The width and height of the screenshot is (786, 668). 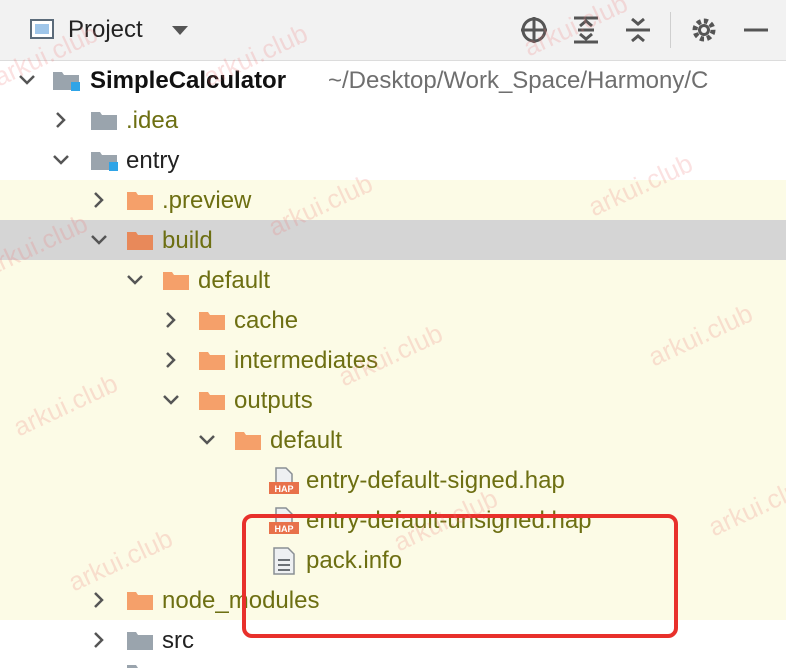 What do you see at coordinates (518, 80) in the screenshot?
I see `root-path: ~/Desktop/Work_Space/Harmony/C` at bounding box center [518, 80].